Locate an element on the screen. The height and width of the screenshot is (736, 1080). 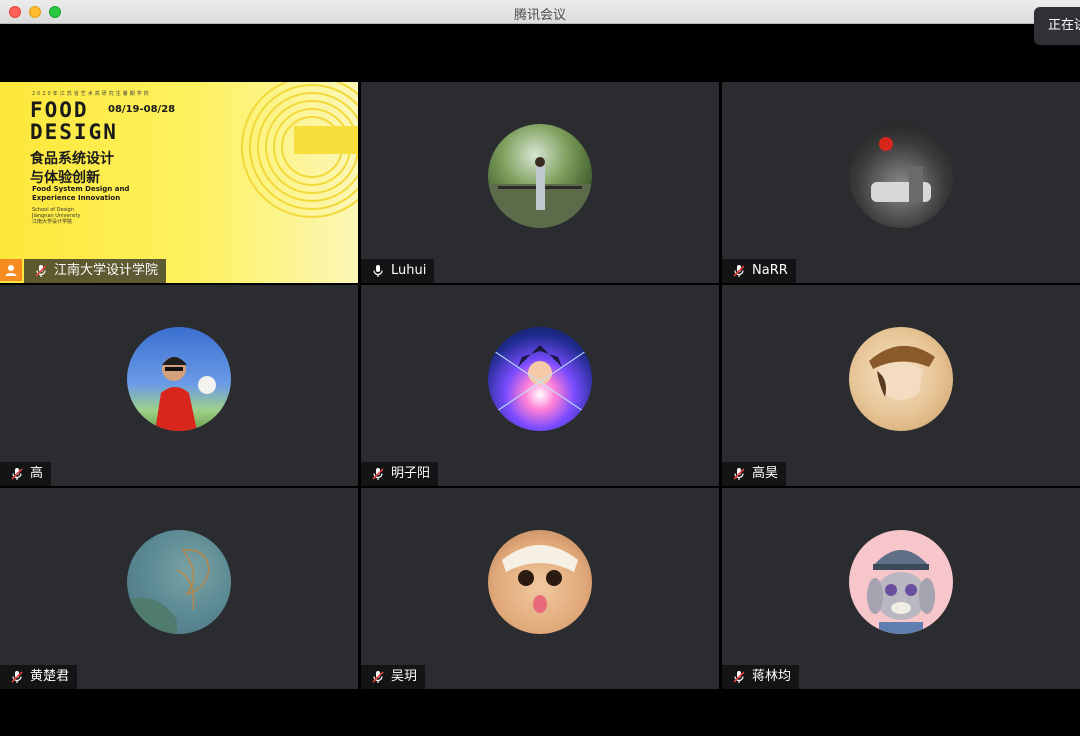
participant-tile: NaRR is located at coordinates (901, 182).